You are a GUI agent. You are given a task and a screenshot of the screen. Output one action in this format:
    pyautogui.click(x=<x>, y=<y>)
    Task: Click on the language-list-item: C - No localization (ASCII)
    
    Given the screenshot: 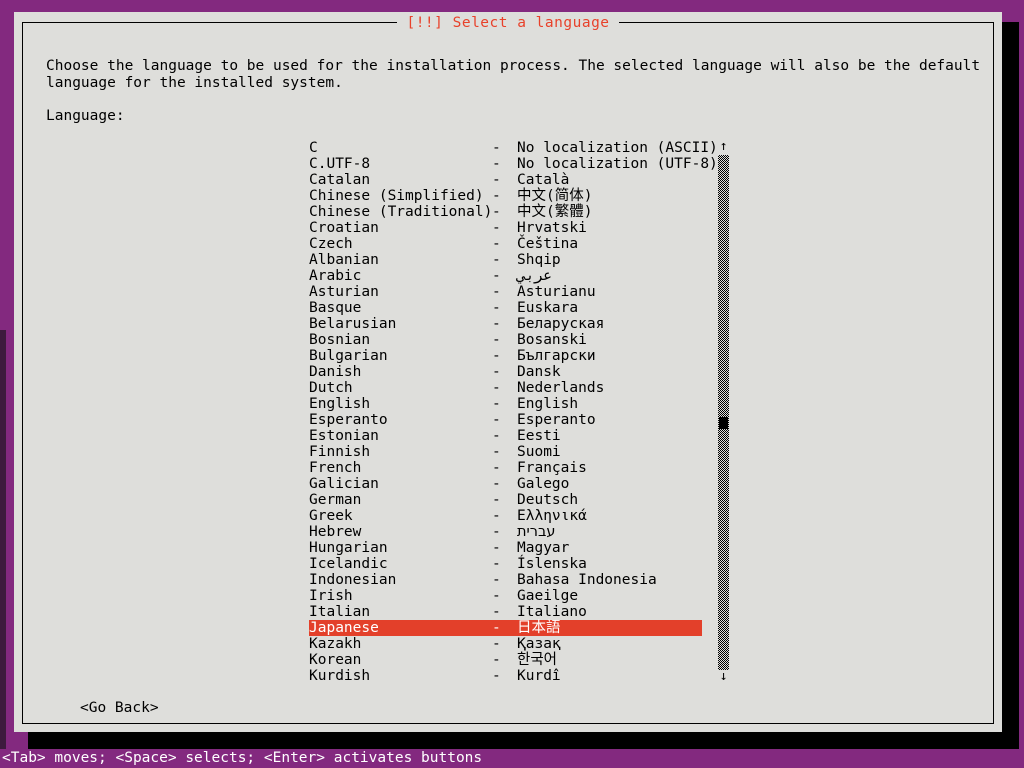 What is the action you would take?
    pyautogui.click(x=513, y=148)
    